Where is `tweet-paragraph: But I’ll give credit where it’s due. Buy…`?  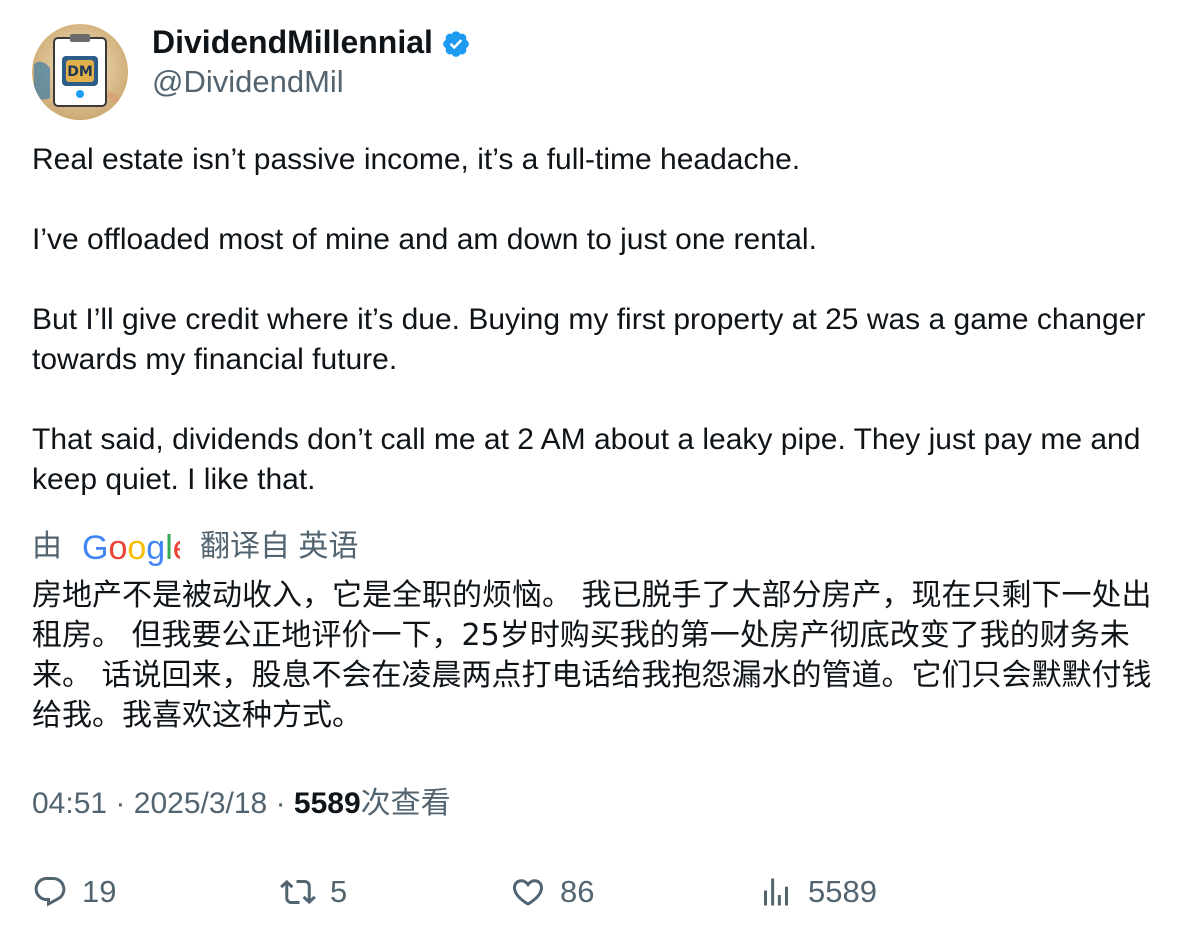
tweet-paragraph: But I’ll give credit where it’s due. Buy… is located at coordinates (593, 339).